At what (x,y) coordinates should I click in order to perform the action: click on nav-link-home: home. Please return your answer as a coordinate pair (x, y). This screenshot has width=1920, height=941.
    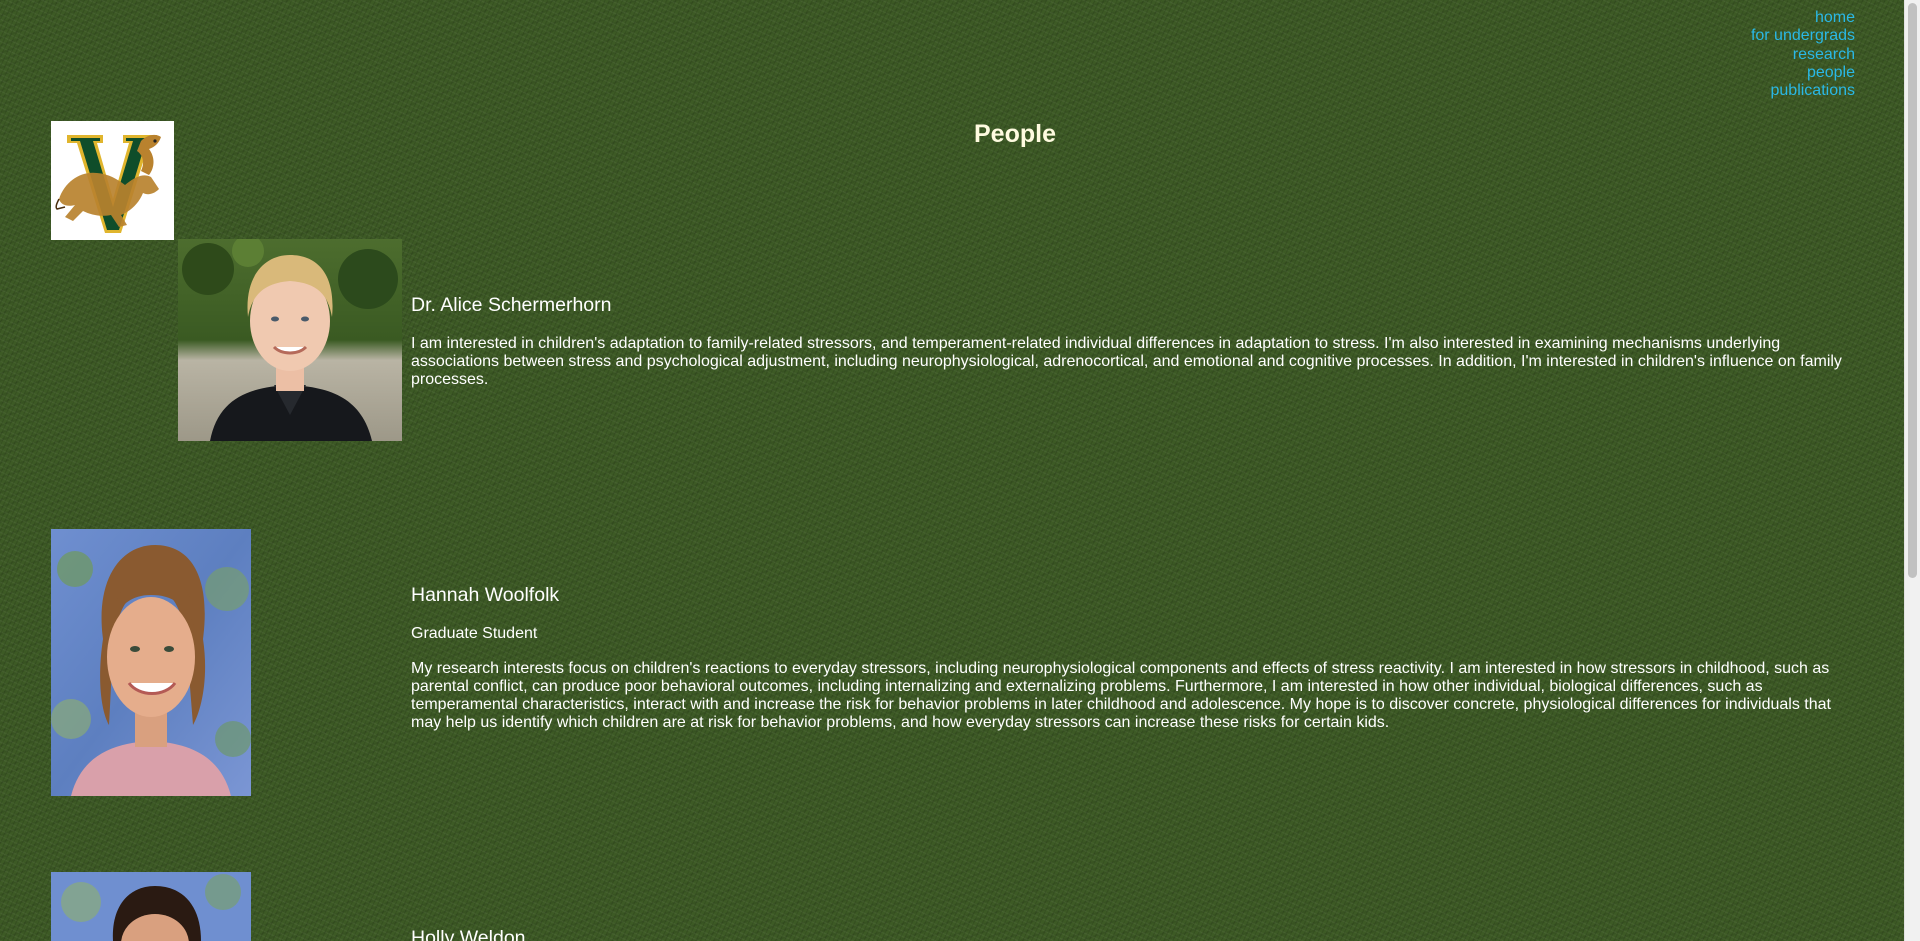
    Looking at the image, I should click on (1803, 18).